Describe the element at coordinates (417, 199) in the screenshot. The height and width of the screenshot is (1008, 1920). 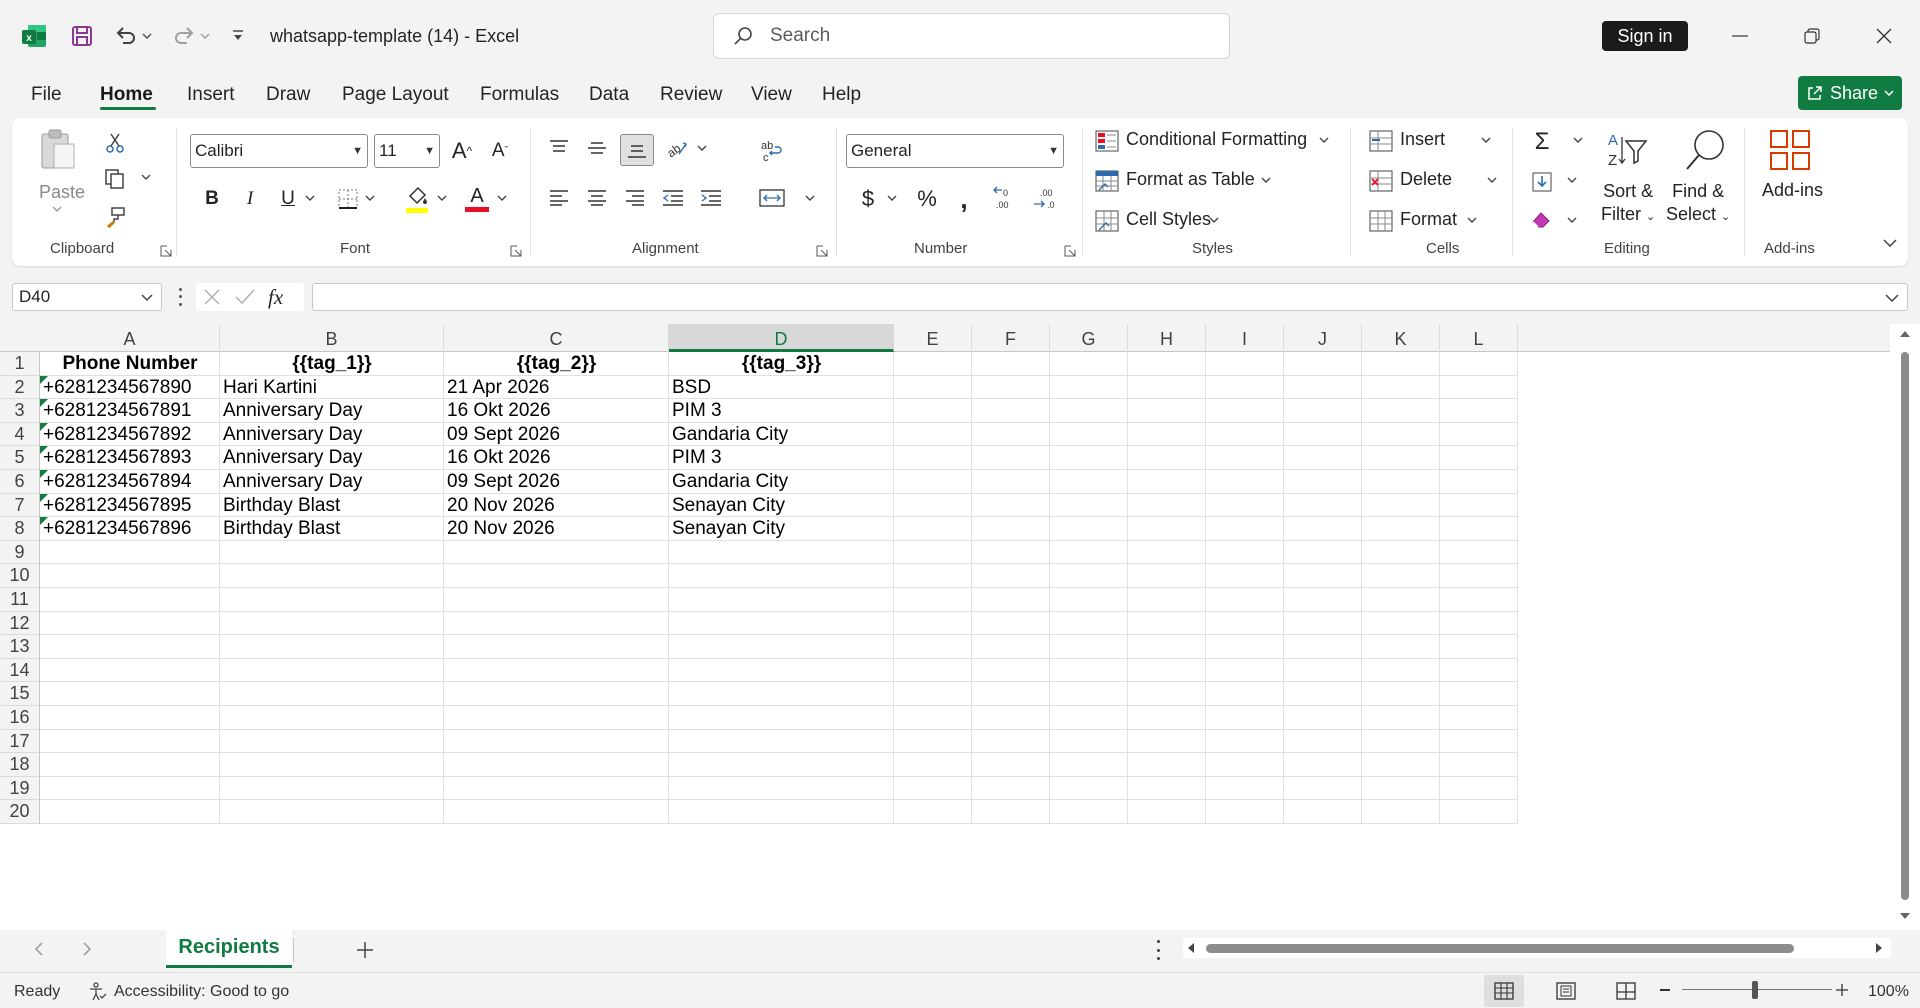
I see `fill-color-icon` at that location.